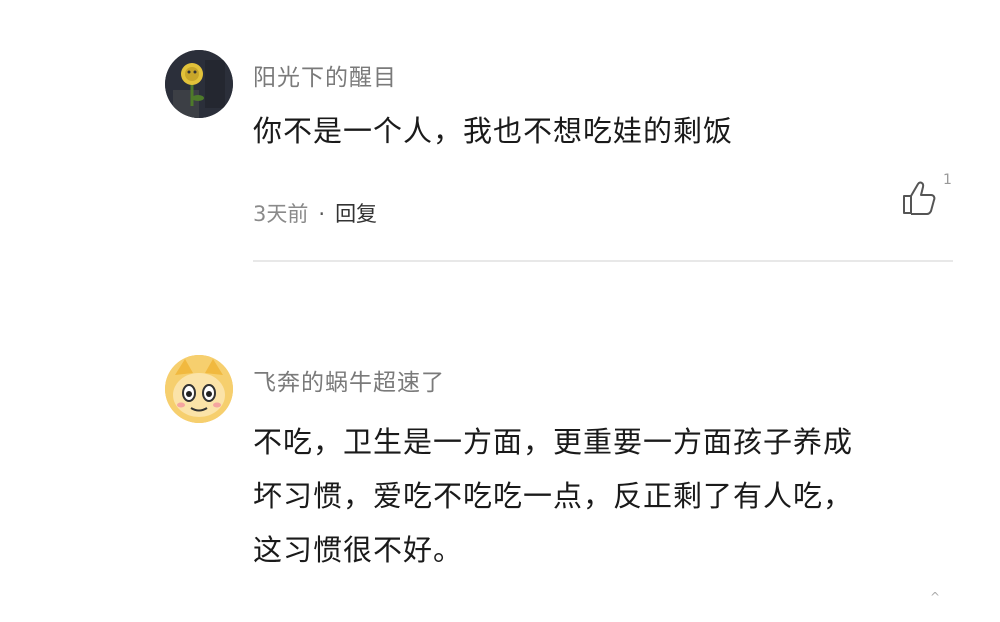 This screenshot has height=622, width=1000. I want to click on like-count: 1, so click(947, 180).